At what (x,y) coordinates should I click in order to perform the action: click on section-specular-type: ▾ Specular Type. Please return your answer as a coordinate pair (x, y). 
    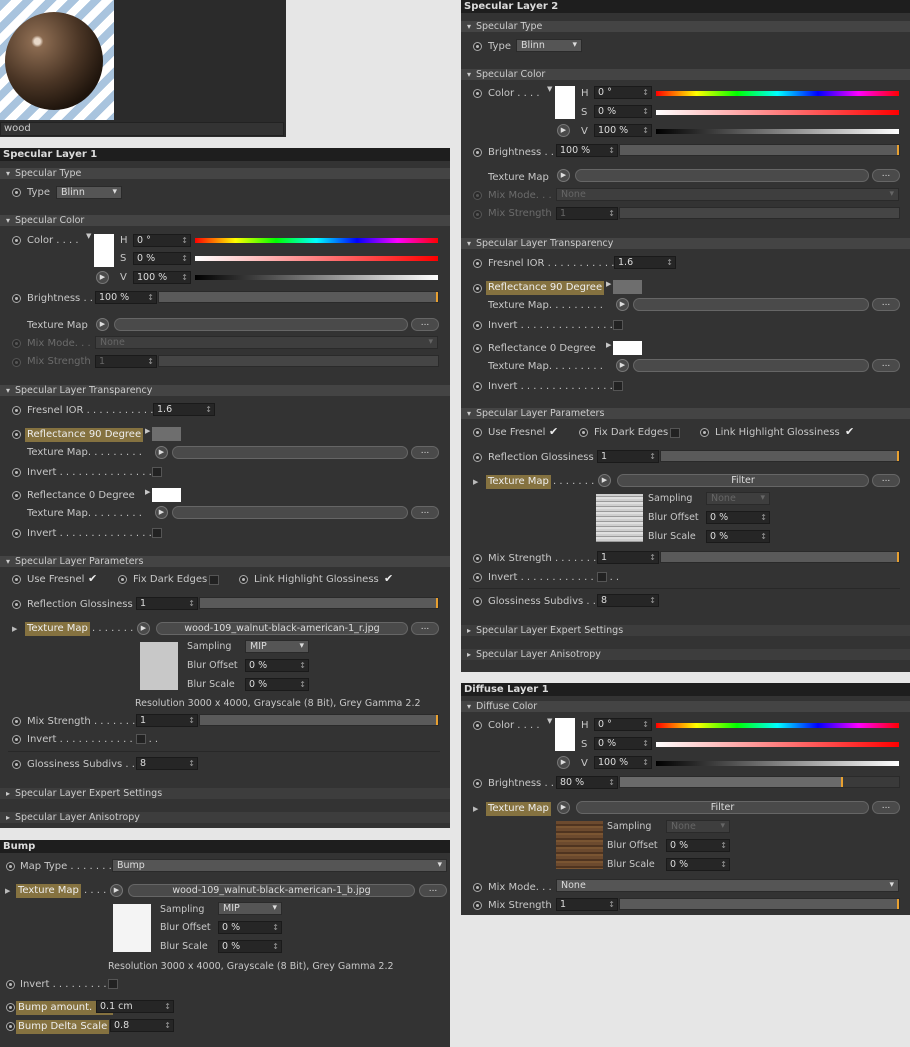
    Looking at the image, I should click on (685, 26).